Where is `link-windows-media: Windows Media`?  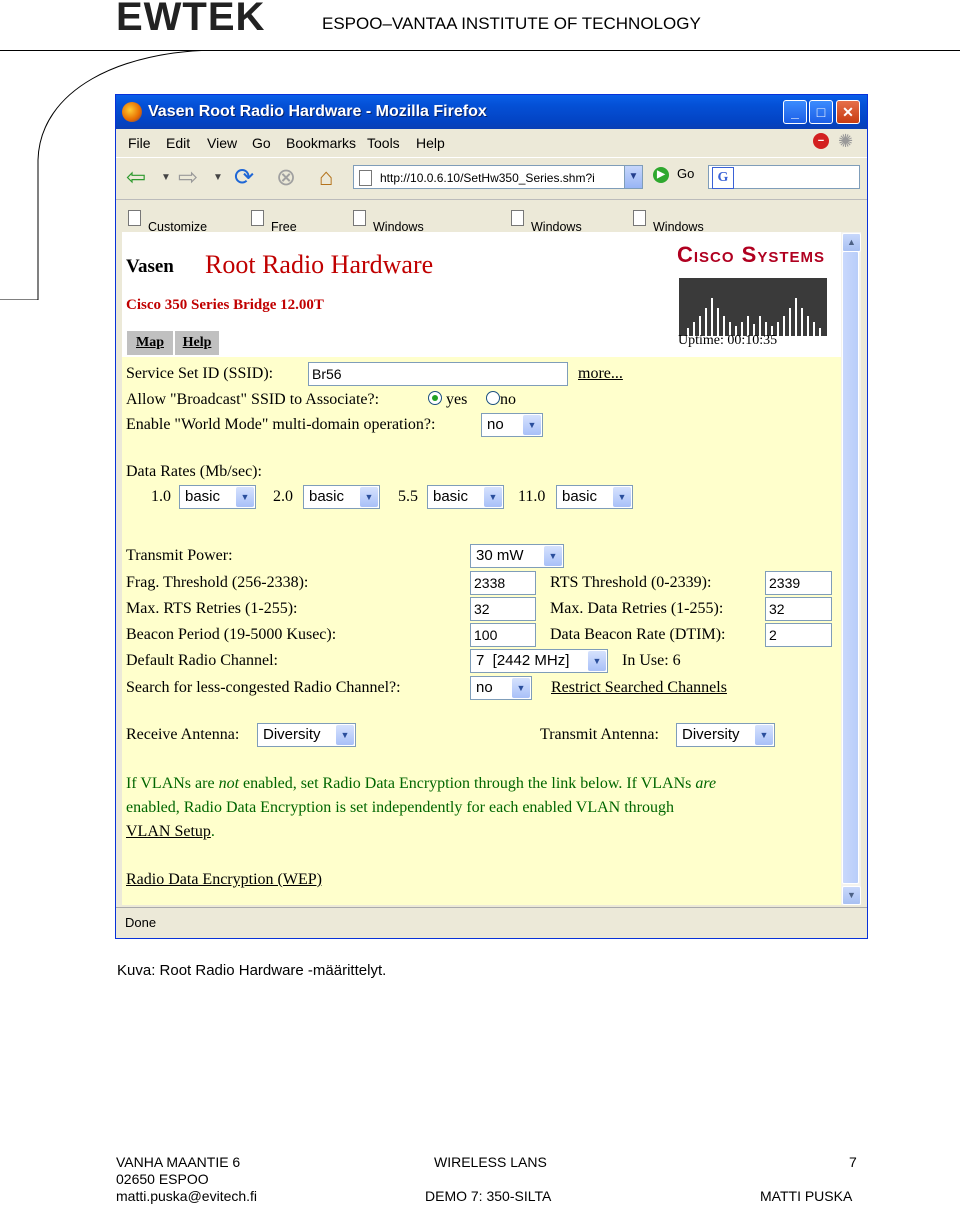 link-windows-media: Windows Media is located at coordinates (546, 229).